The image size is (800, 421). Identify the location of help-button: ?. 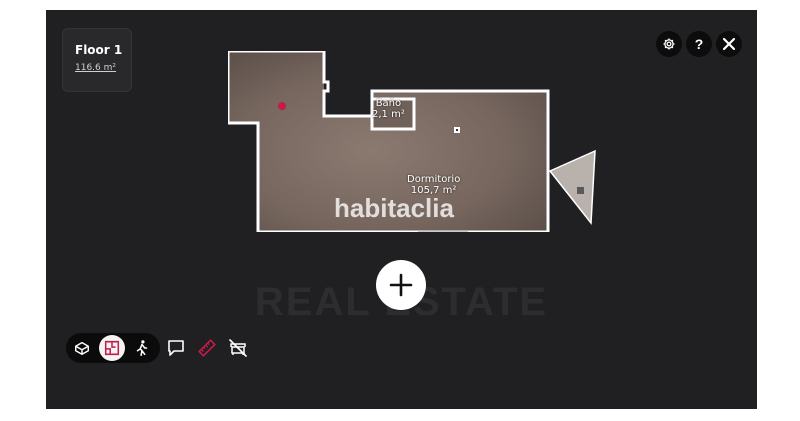
(699, 44).